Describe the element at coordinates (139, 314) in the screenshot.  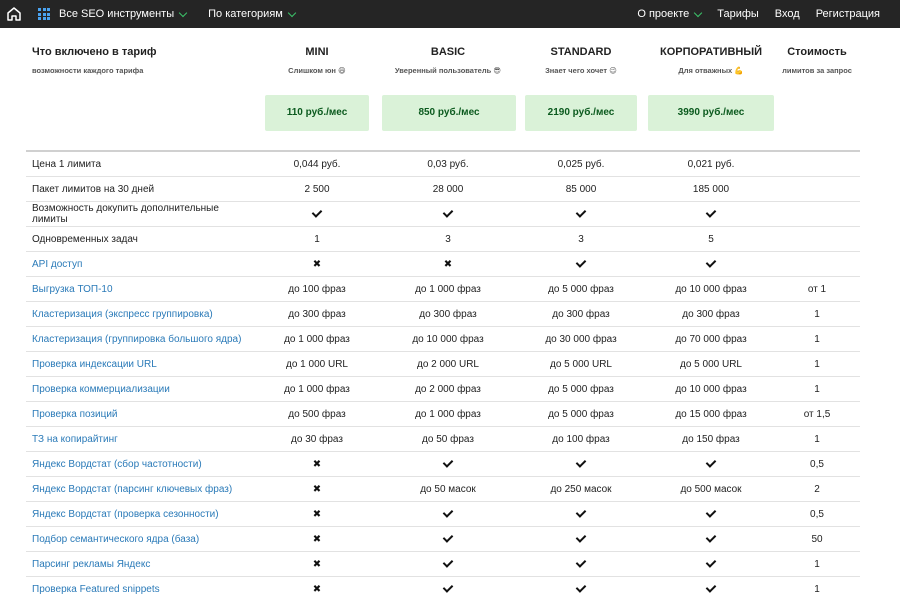
I see `feature-link: Кластеризация (экспресс группировка)` at that location.